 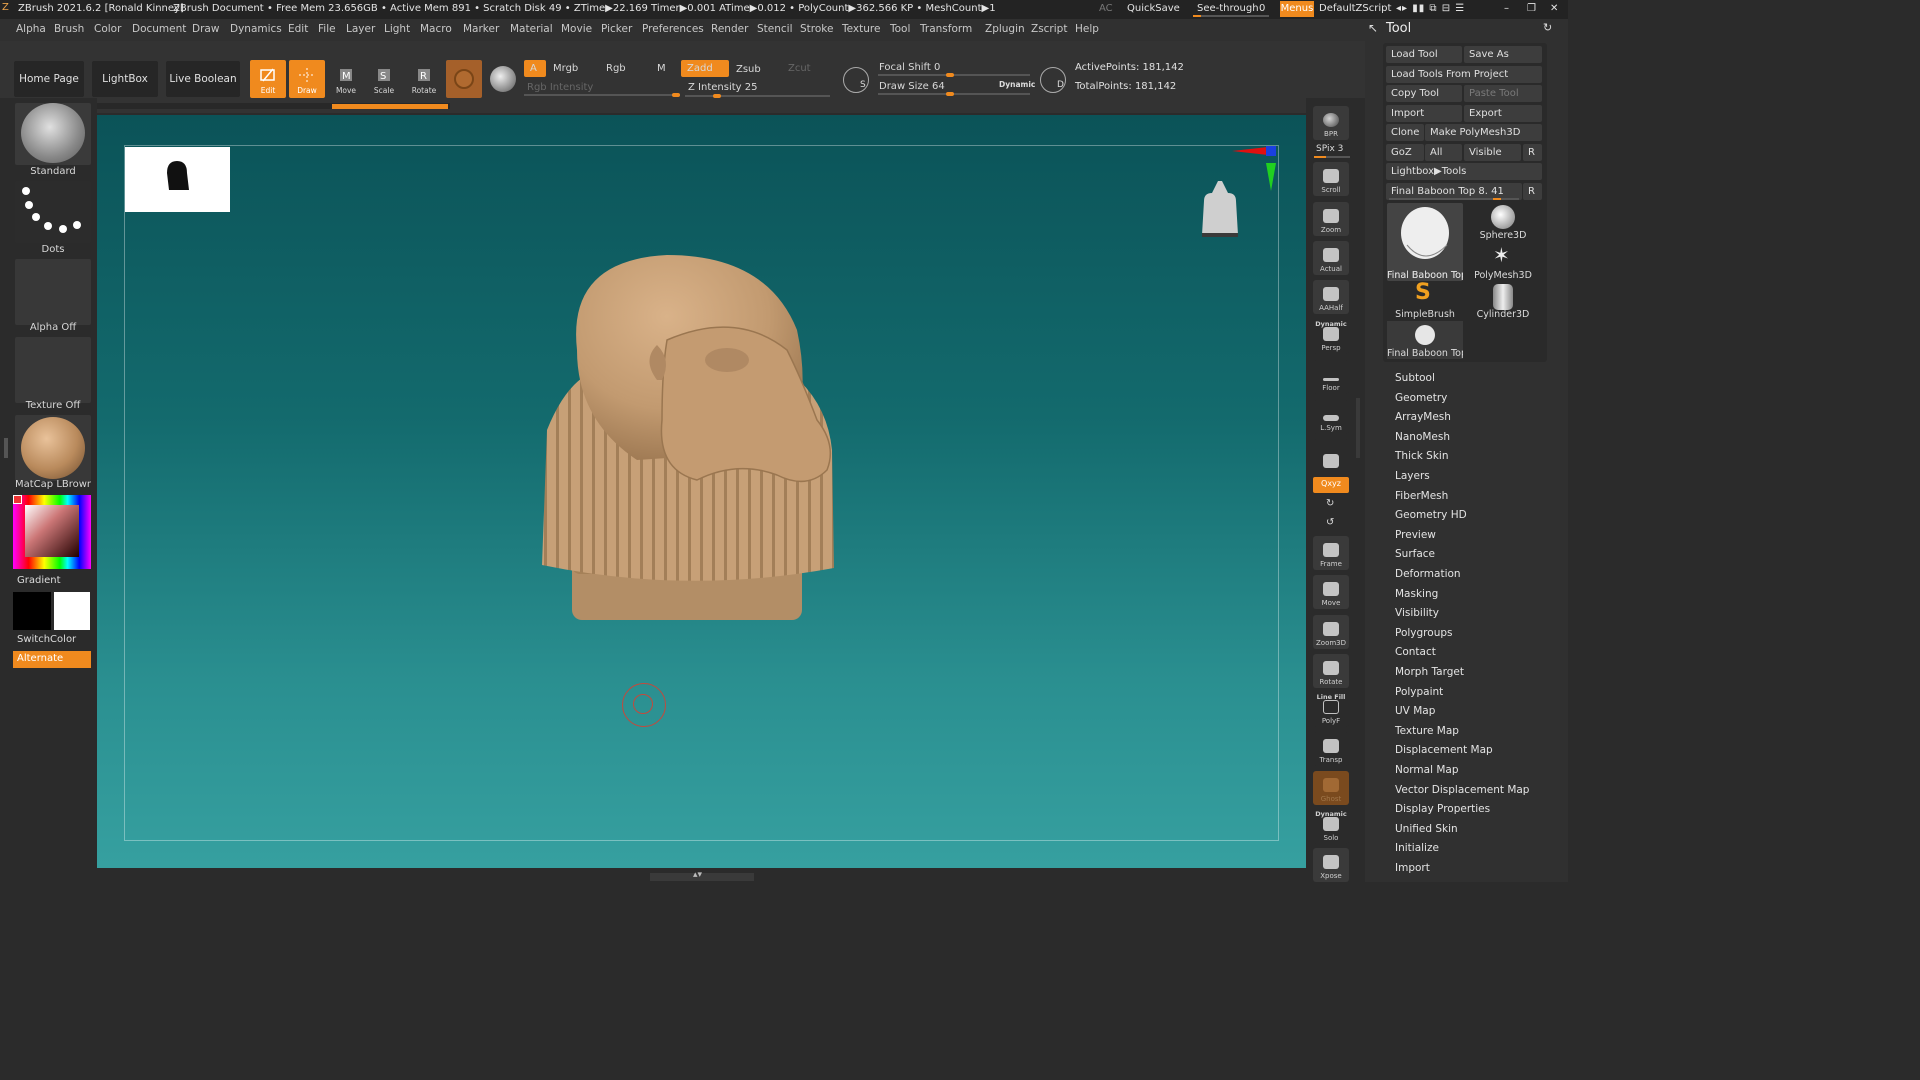 What do you see at coordinates (72, 611) in the screenshot?
I see `secondary-color-swatch` at bounding box center [72, 611].